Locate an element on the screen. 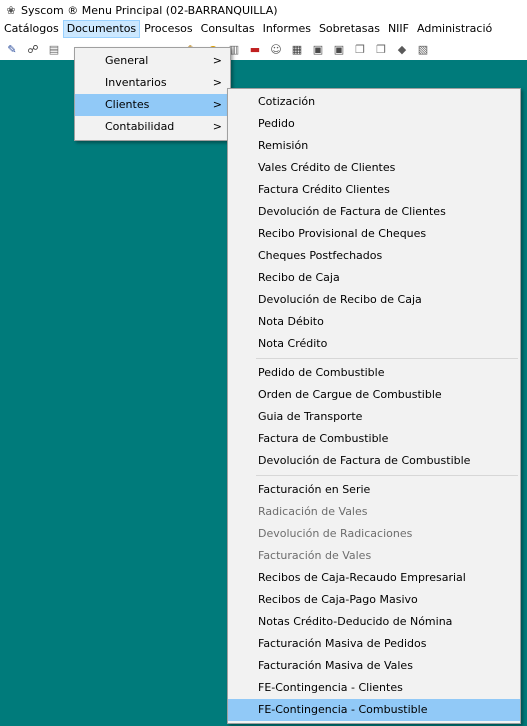 Image resolution: width=527 pixels, height=726 pixels. menu-item-vales-credito-de-clientes: Vales Crédito de Clientes is located at coordinates (374, 168).